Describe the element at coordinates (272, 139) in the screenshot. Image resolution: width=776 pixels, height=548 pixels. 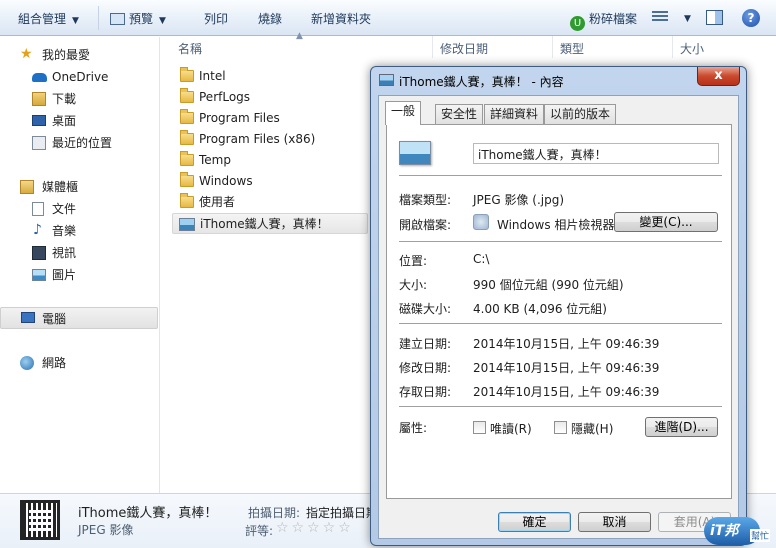
I see `list-item: Program Files (x86)` at that location.